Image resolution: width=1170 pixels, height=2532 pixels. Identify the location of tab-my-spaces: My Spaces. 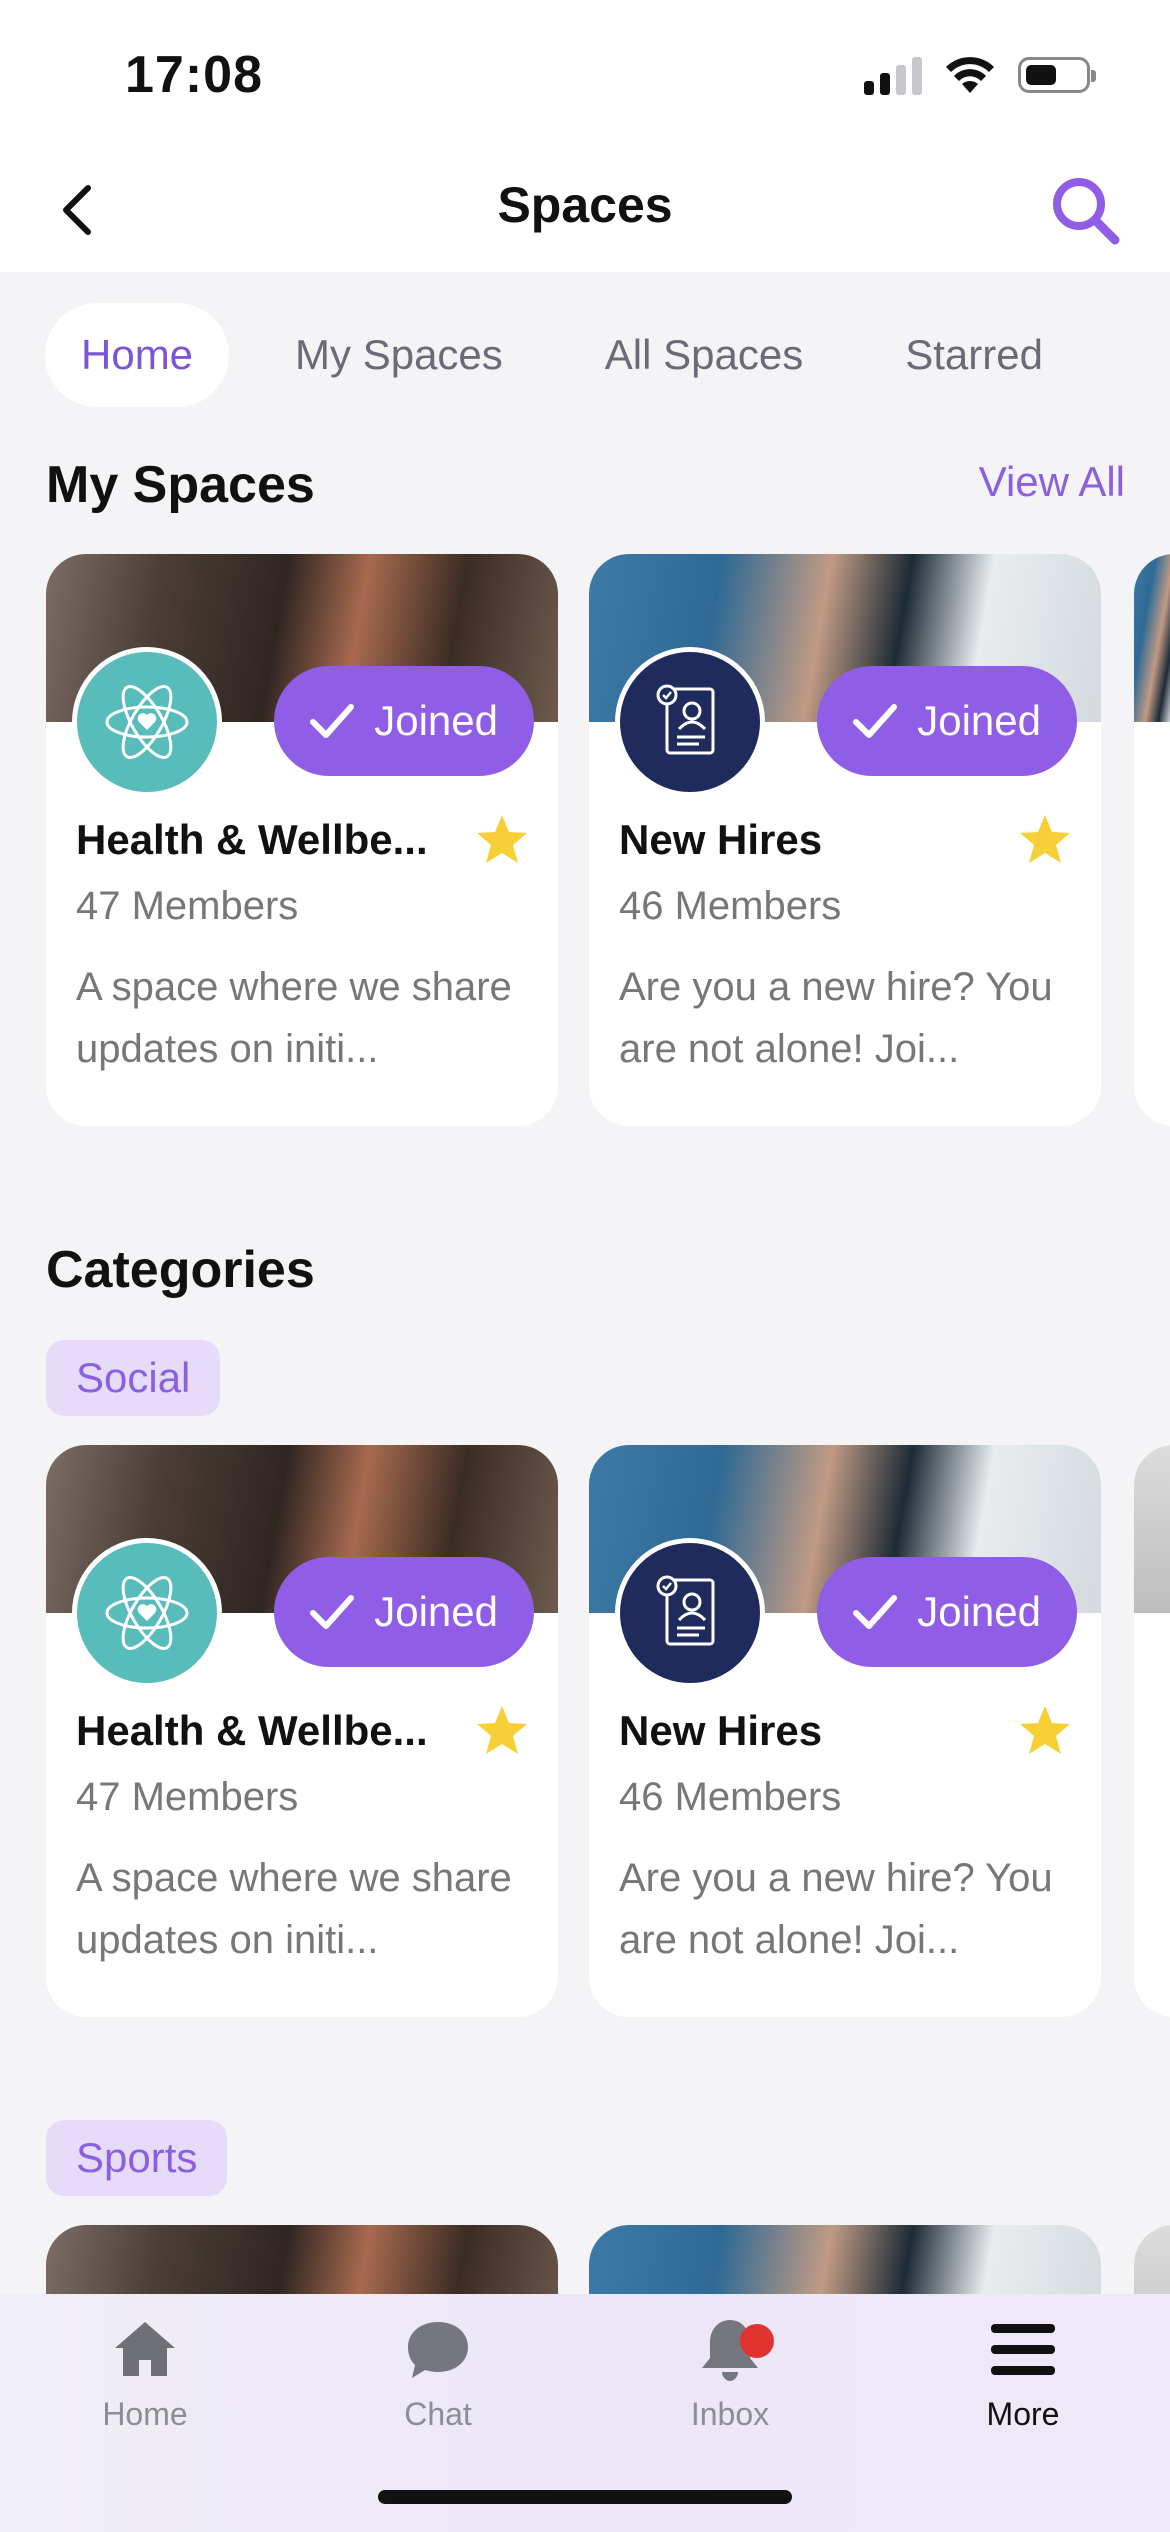
(399, 355).